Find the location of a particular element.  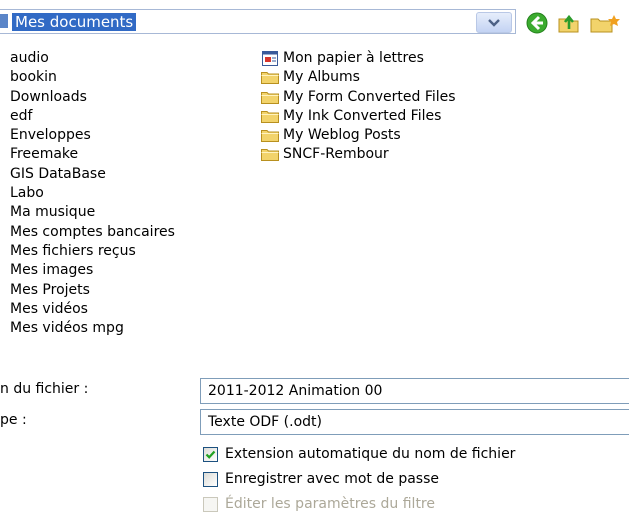

password-label: Enregistrer avec mot de passe is located at coordinates (332, 479).